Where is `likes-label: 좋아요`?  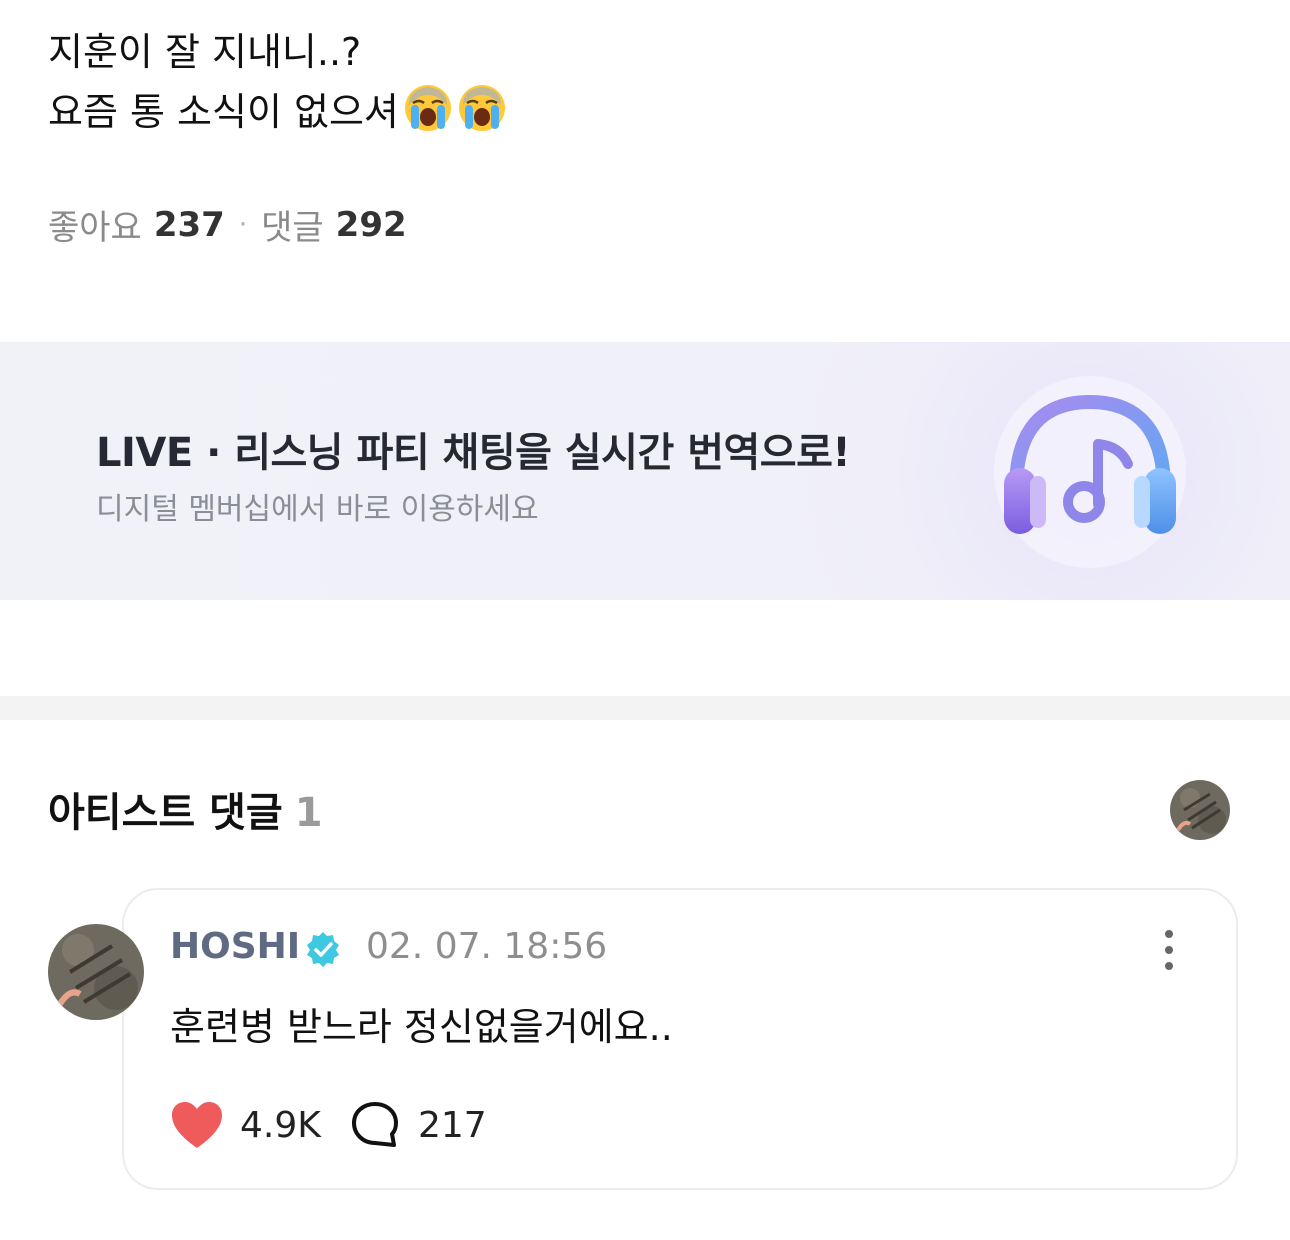
likes-label: 좋아요 is located at coordinates (95, 228).